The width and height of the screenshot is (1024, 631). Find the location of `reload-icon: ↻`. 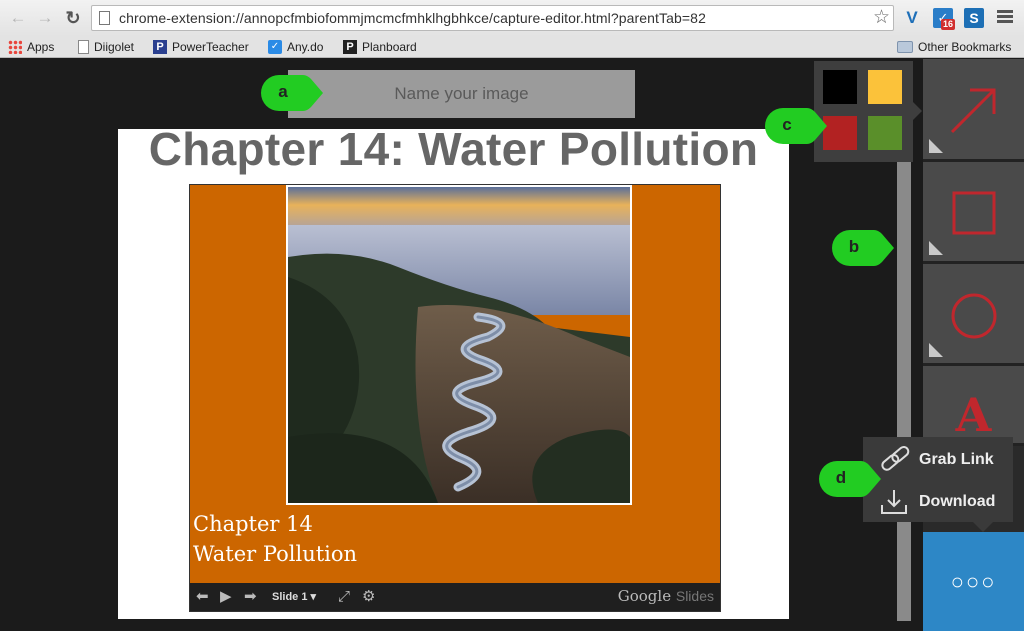

reload-icon: ↻ is located at coordinates (73, 18).